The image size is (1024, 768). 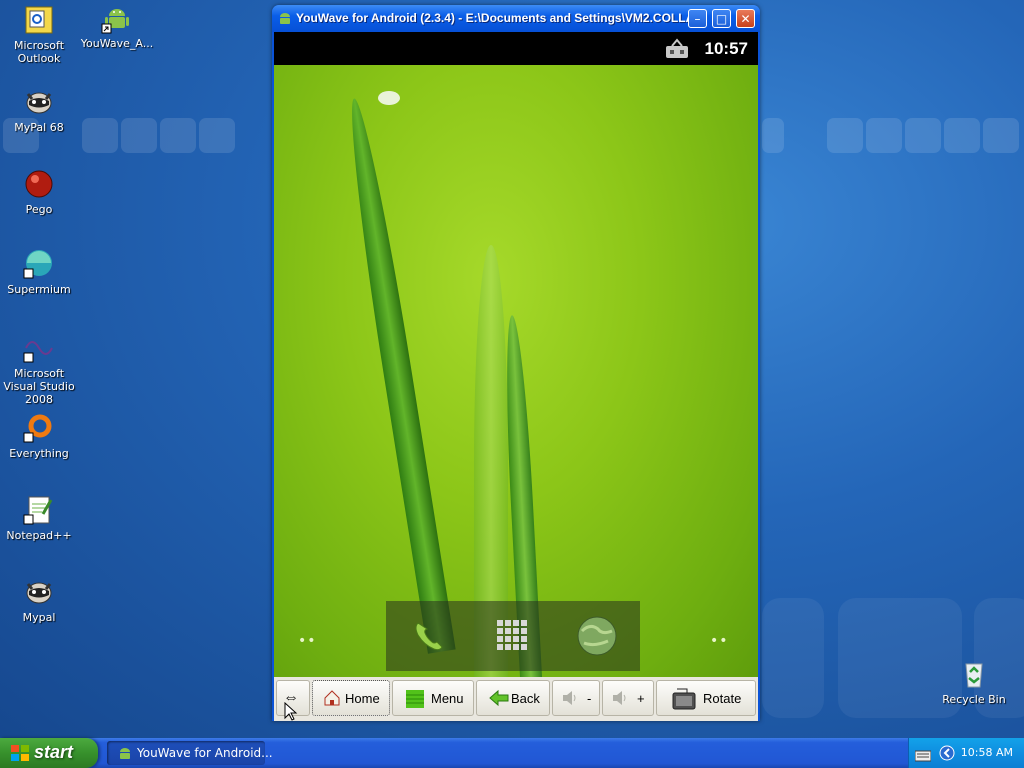 I want to click on dew-drop, so click(x=389, y=98).